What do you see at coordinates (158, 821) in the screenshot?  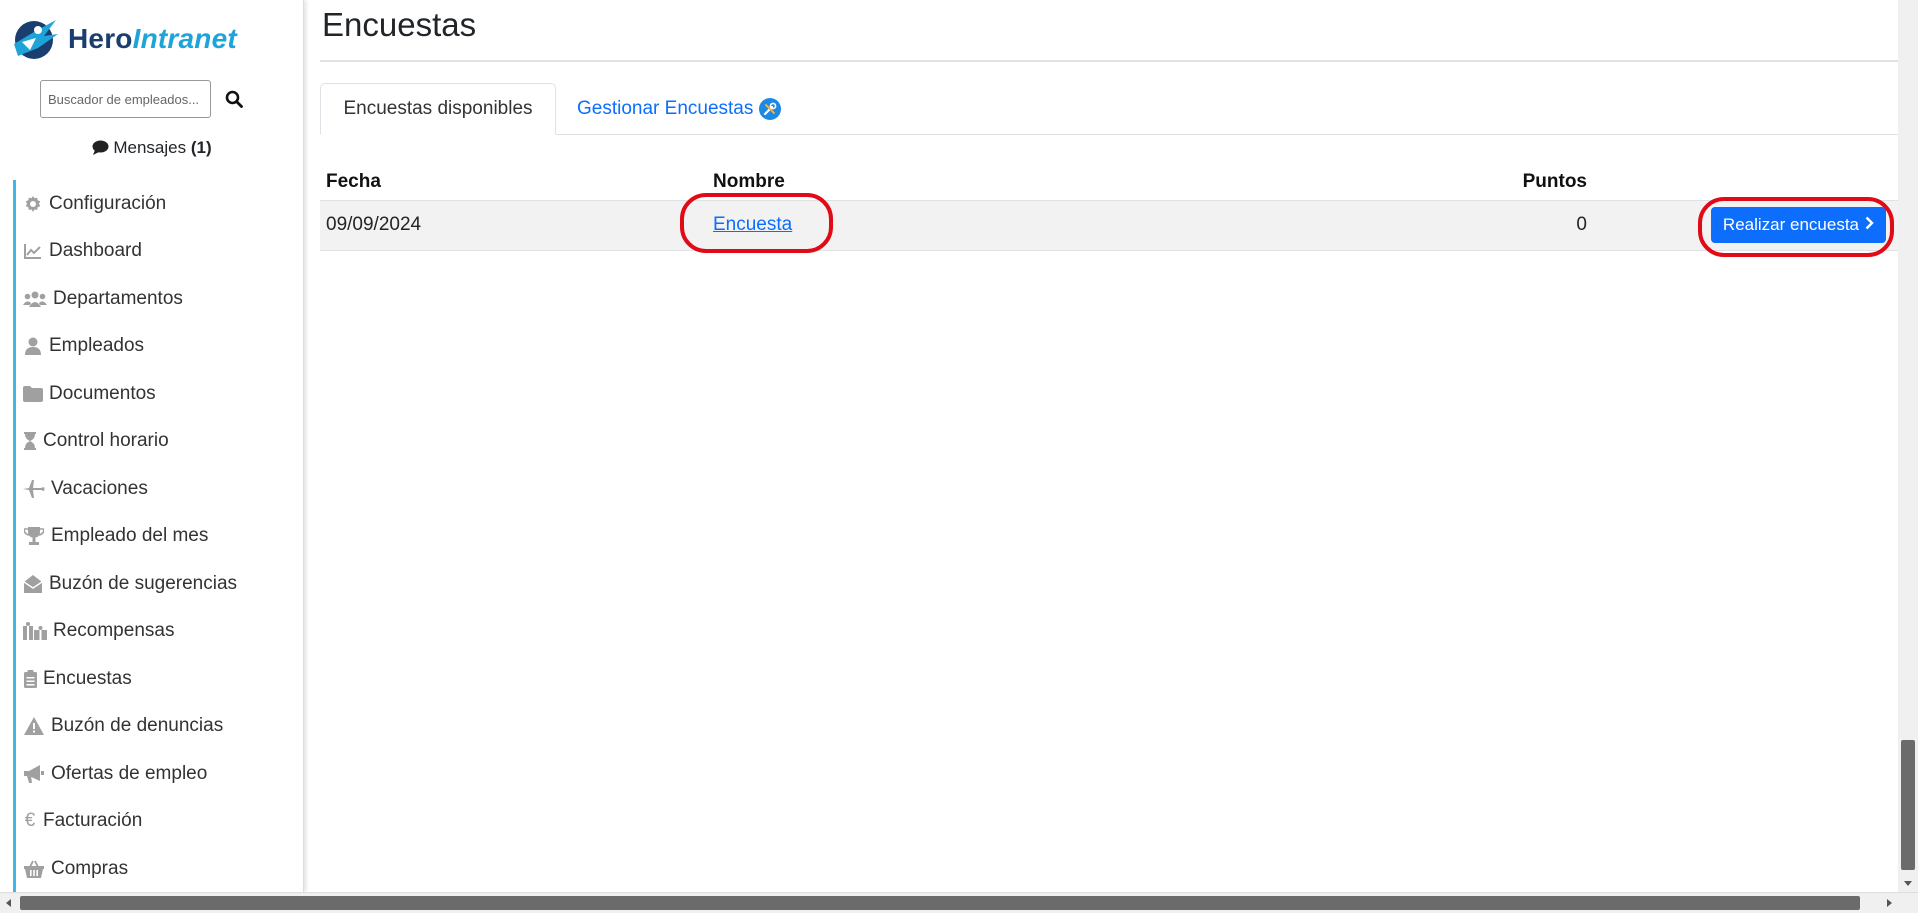 I see `sidebar-item-facturacion: € Facturación` at bounding box center [158, 821].